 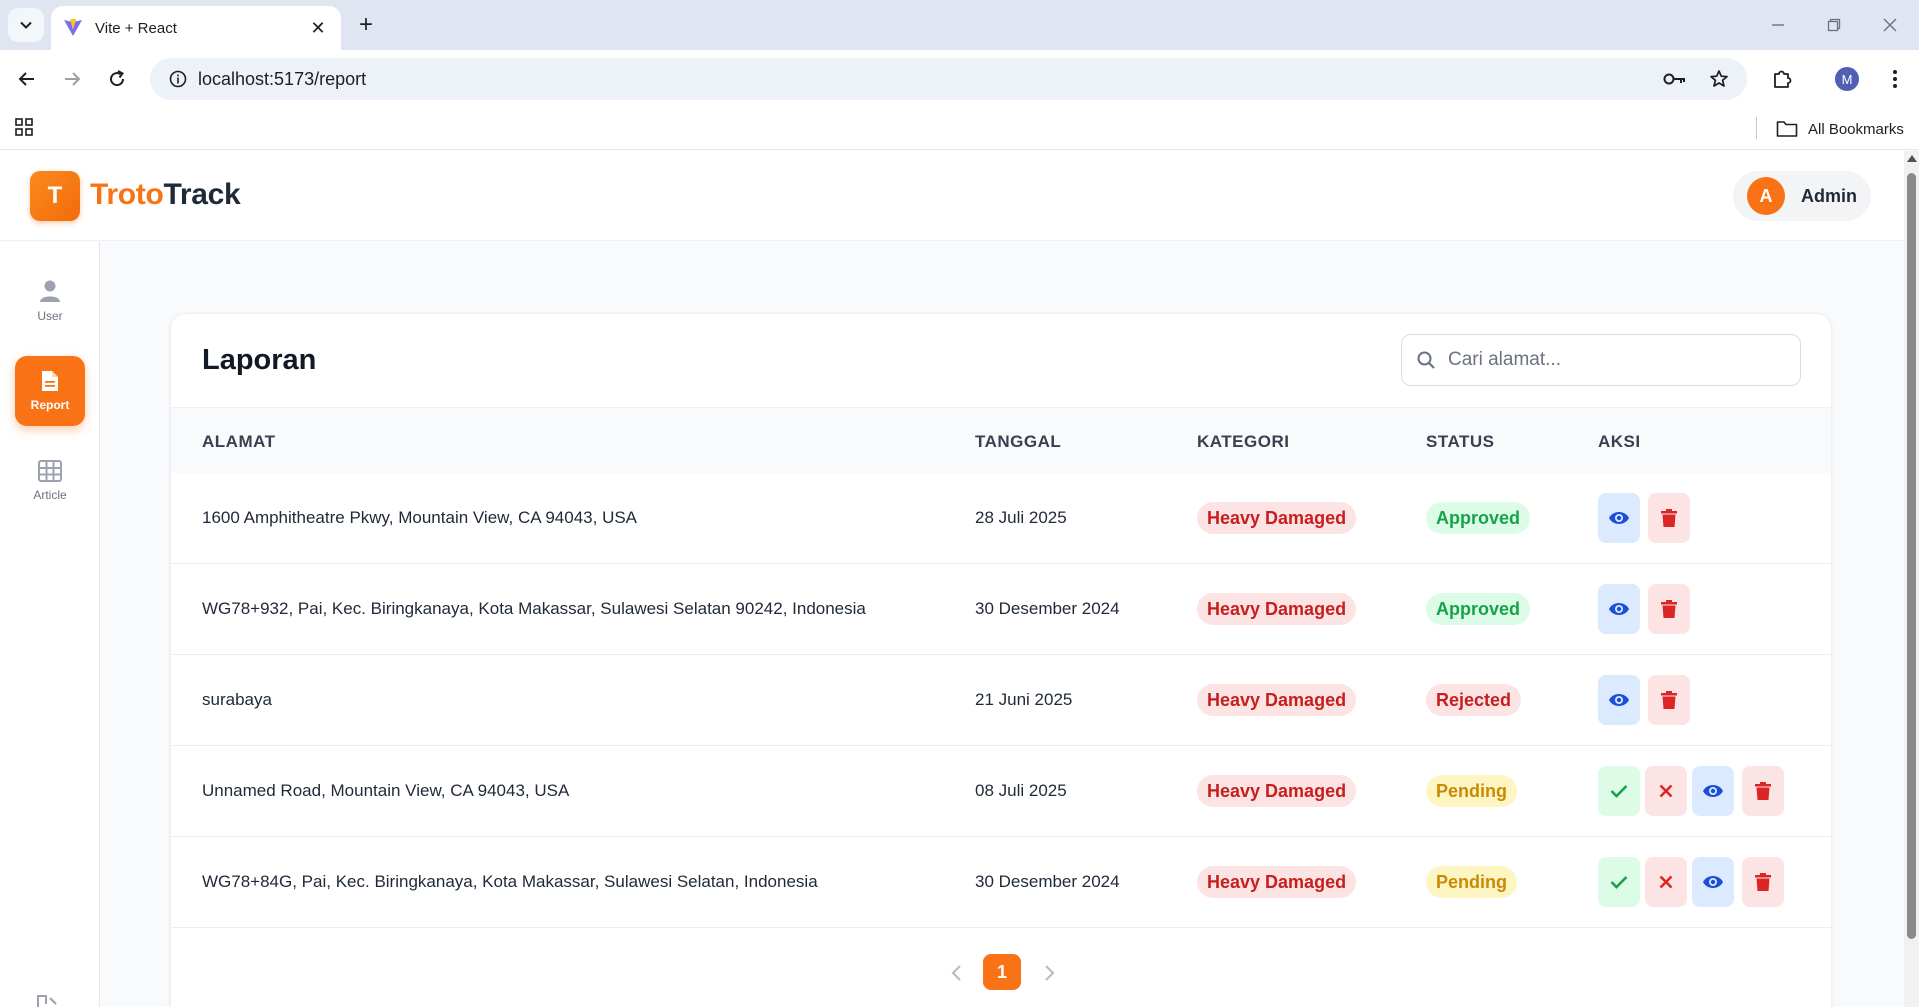 I want to click on cell-tanggal: 21 Juni 2025, so click(x=1024, y=699).